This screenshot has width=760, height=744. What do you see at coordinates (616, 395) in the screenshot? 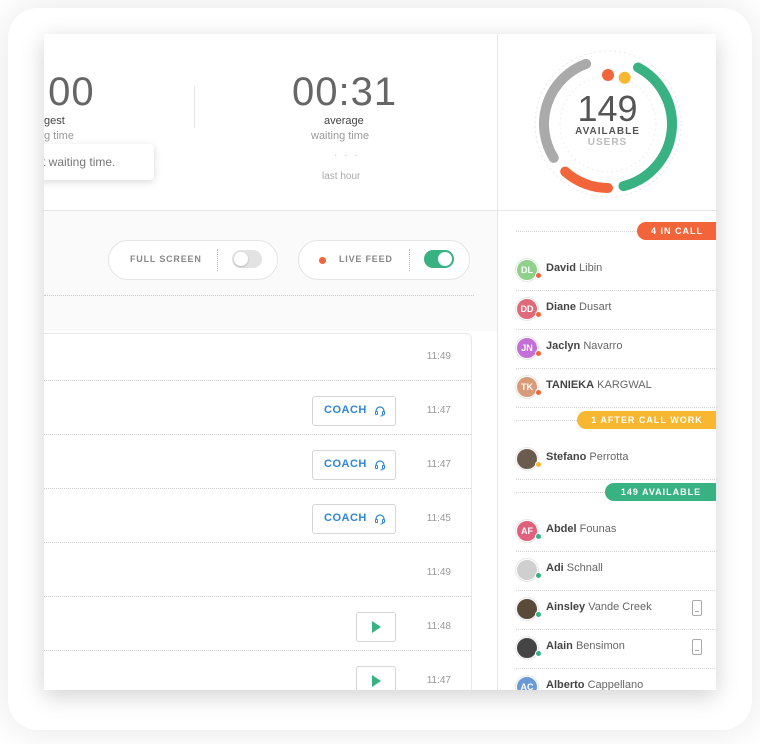
I see `user-item: TK TANIEKA KARGWAL` at bounding box center [616, 395].